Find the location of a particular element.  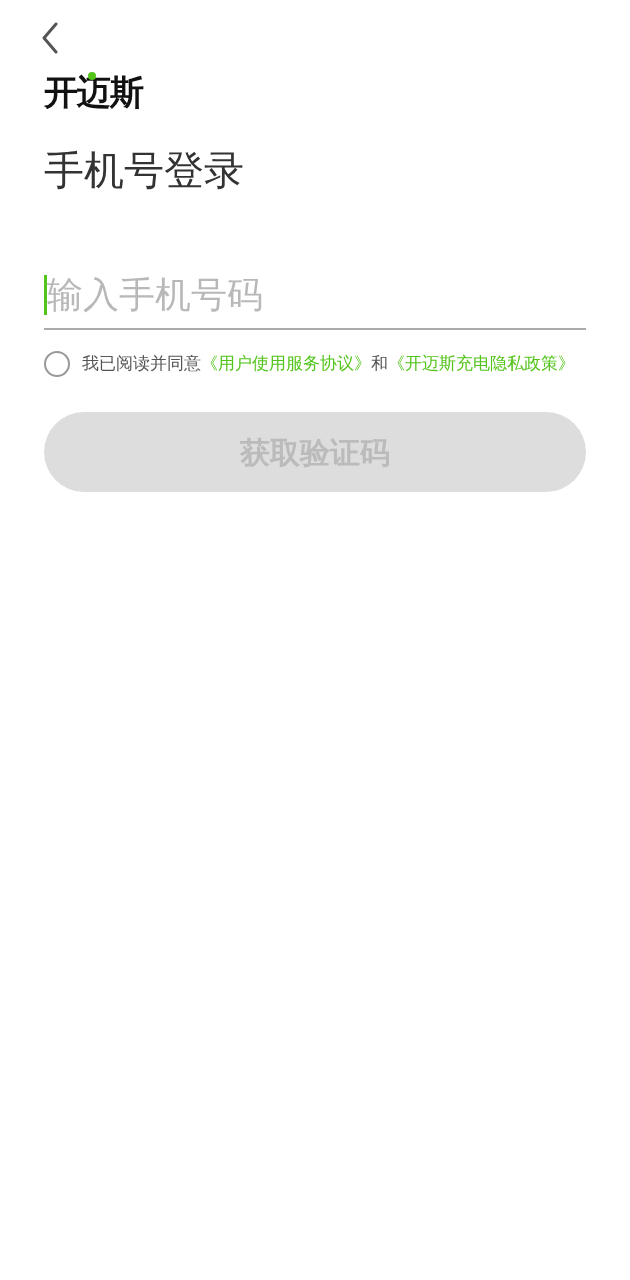

page-title: 手机号登录 is located at coordinates (144, 170).